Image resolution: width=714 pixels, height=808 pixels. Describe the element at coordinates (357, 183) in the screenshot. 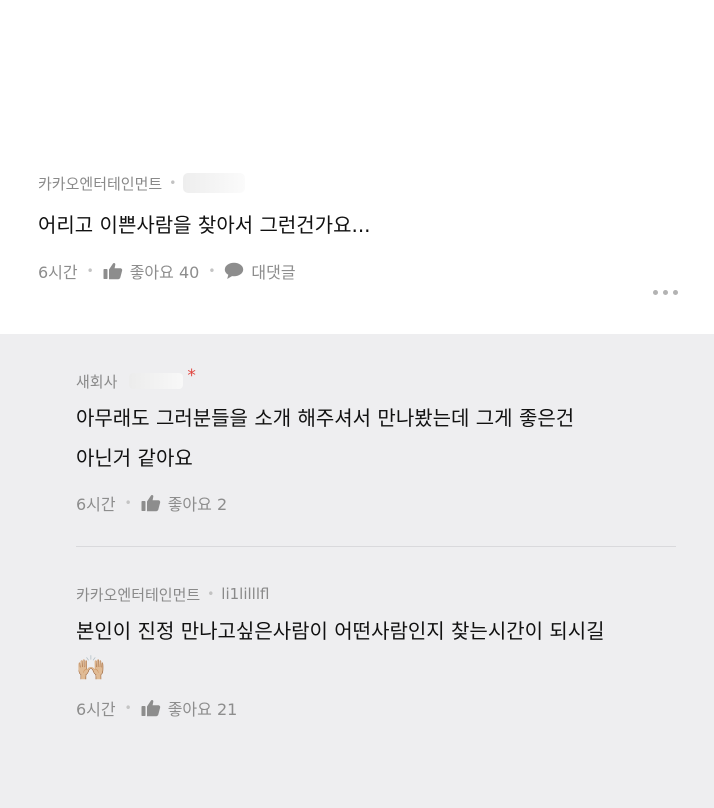

I see `comment-meta: 카카오엔터테인먼트 •` at that location.